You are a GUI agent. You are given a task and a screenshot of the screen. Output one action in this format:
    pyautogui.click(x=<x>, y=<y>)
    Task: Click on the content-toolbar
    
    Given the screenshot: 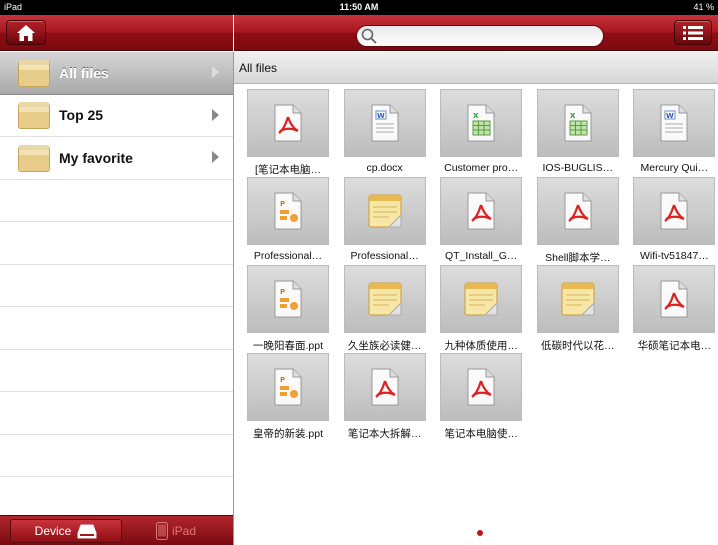 What is the action you would take?
    pyautogui.click(x=476, y=33)
    